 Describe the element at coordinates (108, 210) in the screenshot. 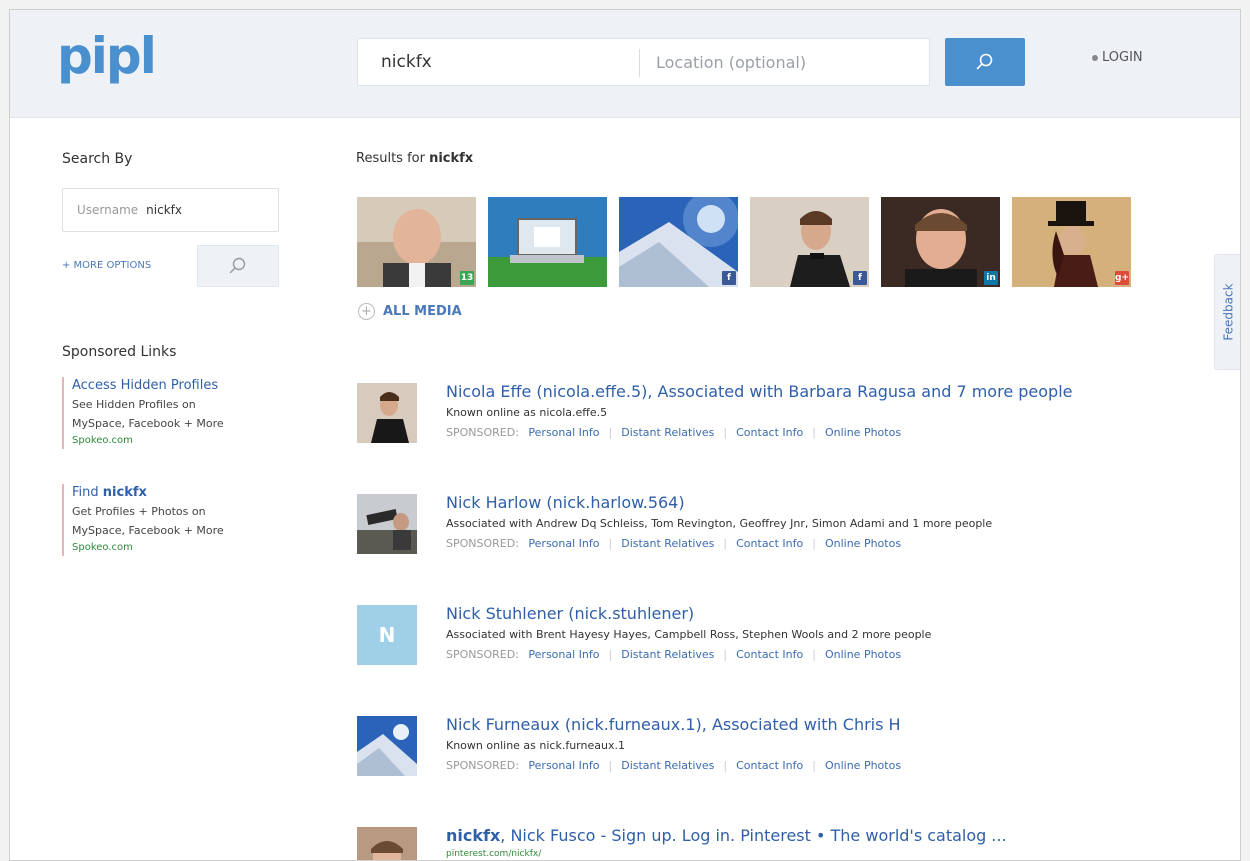

I see `username-label: Username` at that location.